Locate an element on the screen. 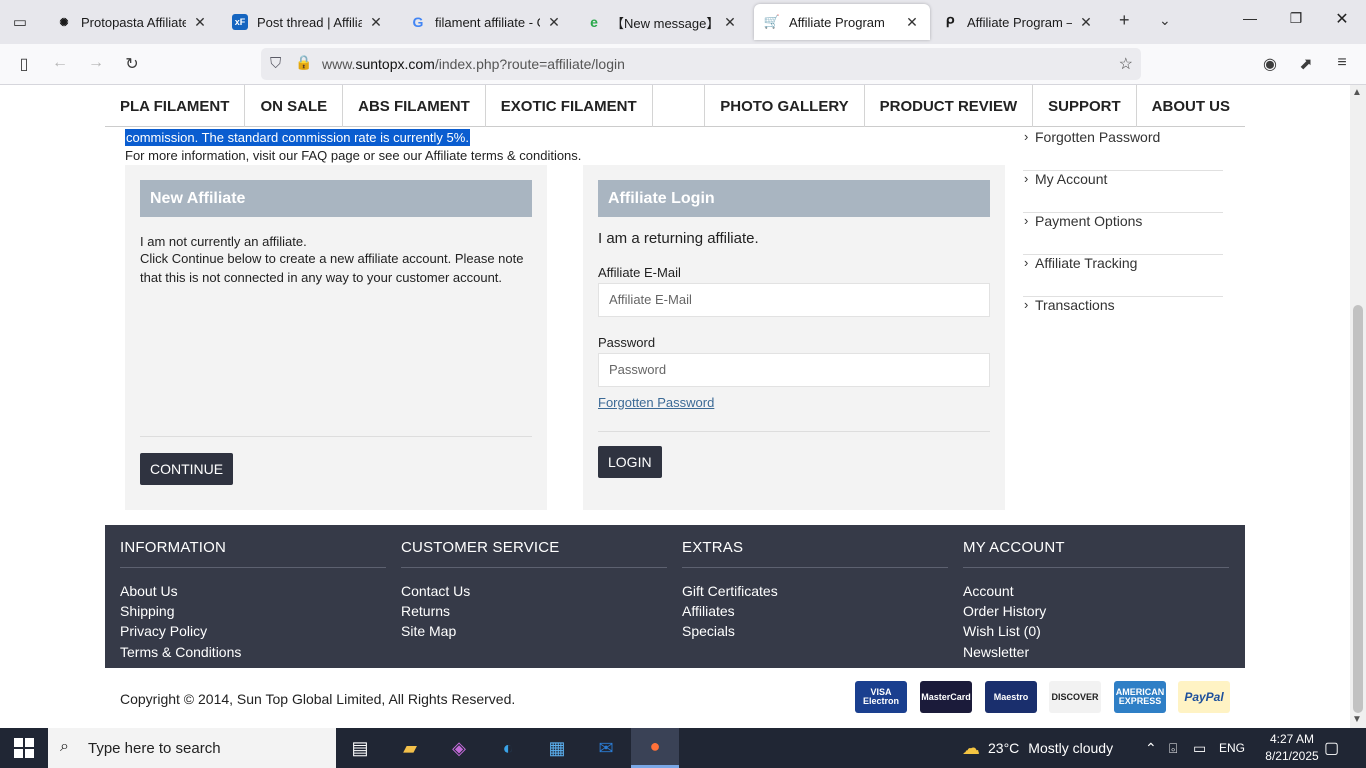 The image size is (1366, 768). footer-link: Account is located at coordinates (988, 591).